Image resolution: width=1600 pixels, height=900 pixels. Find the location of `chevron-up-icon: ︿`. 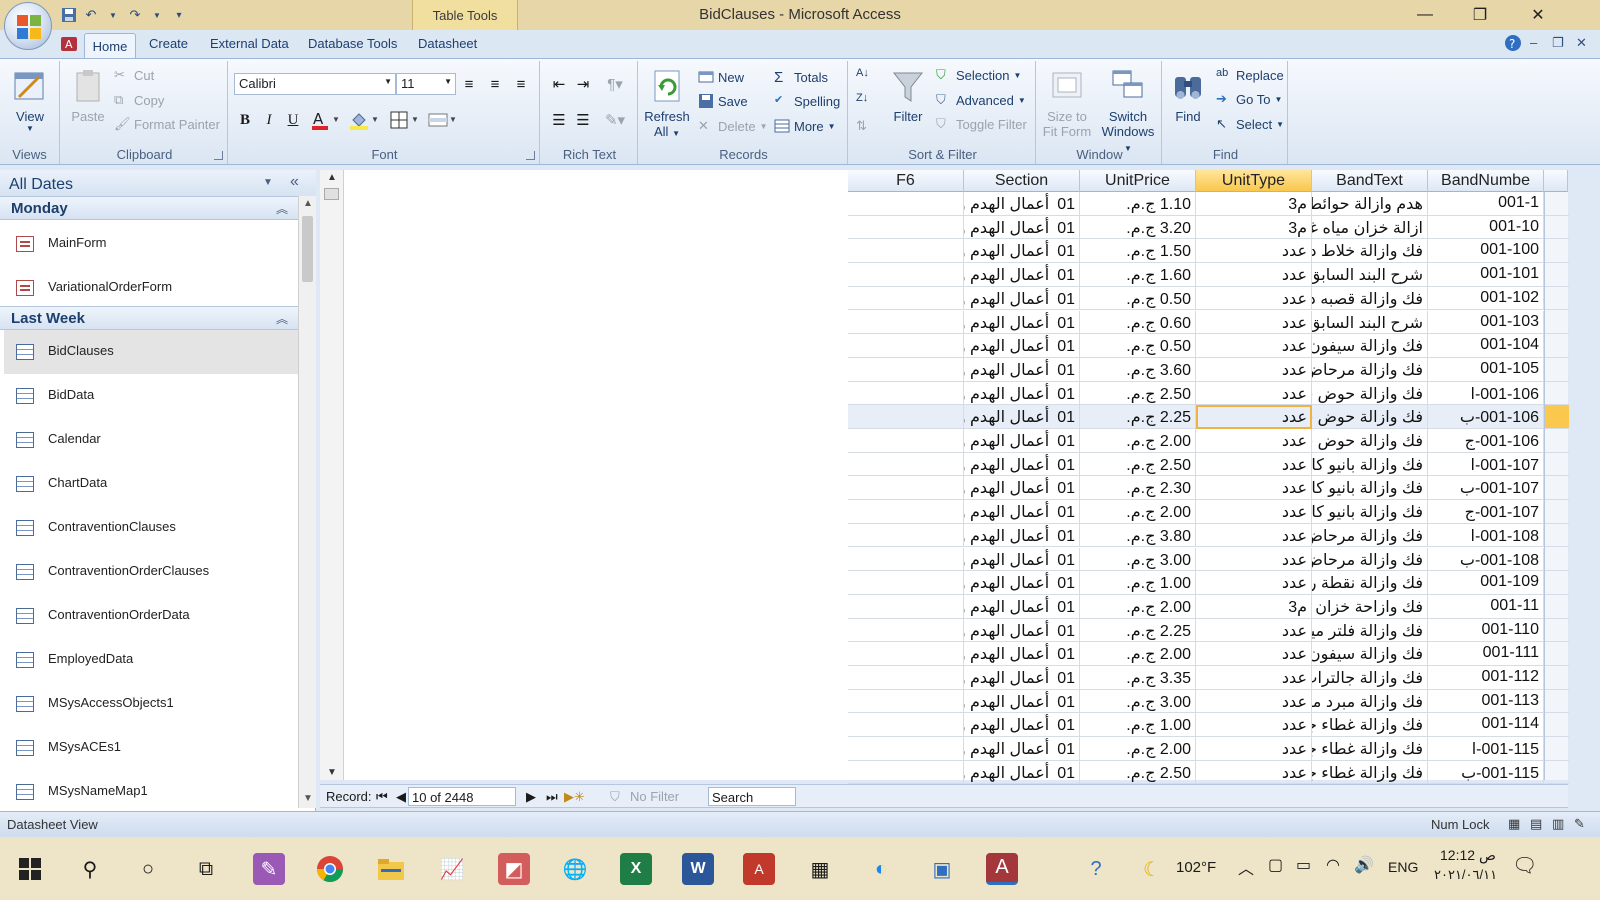

chevron-up-icon: ︿ is located at coordinates (1246, 867).